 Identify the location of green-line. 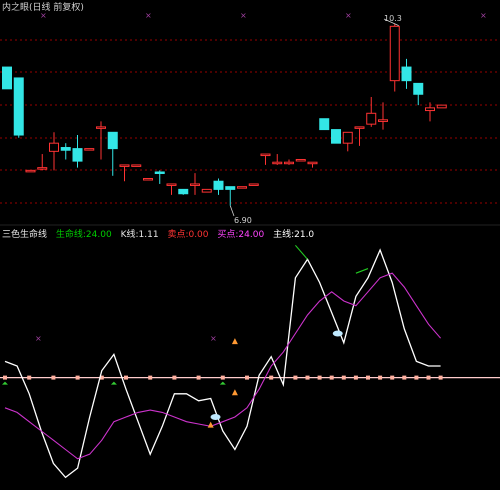
(301, 252).